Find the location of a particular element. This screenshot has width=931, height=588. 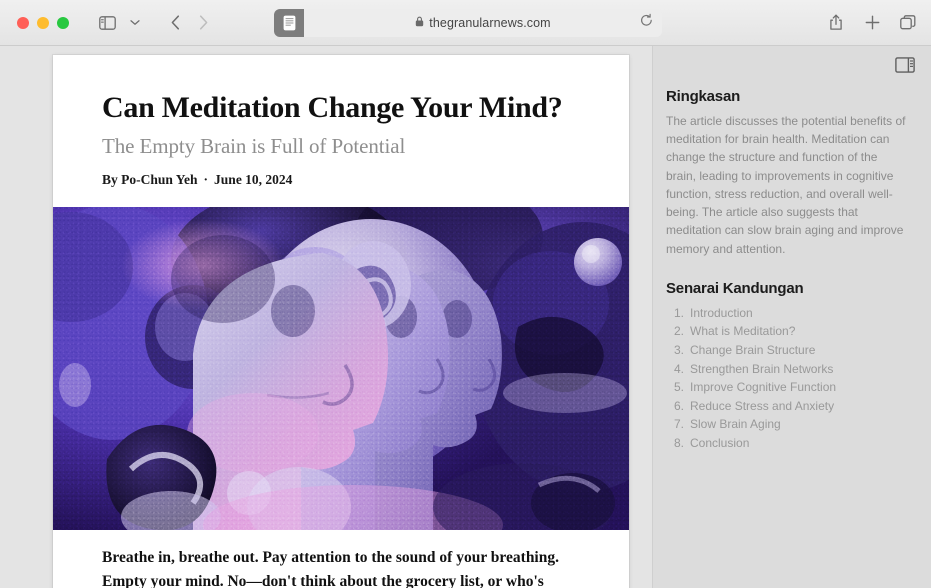

plus-icon is located at coordinates (872, 22).